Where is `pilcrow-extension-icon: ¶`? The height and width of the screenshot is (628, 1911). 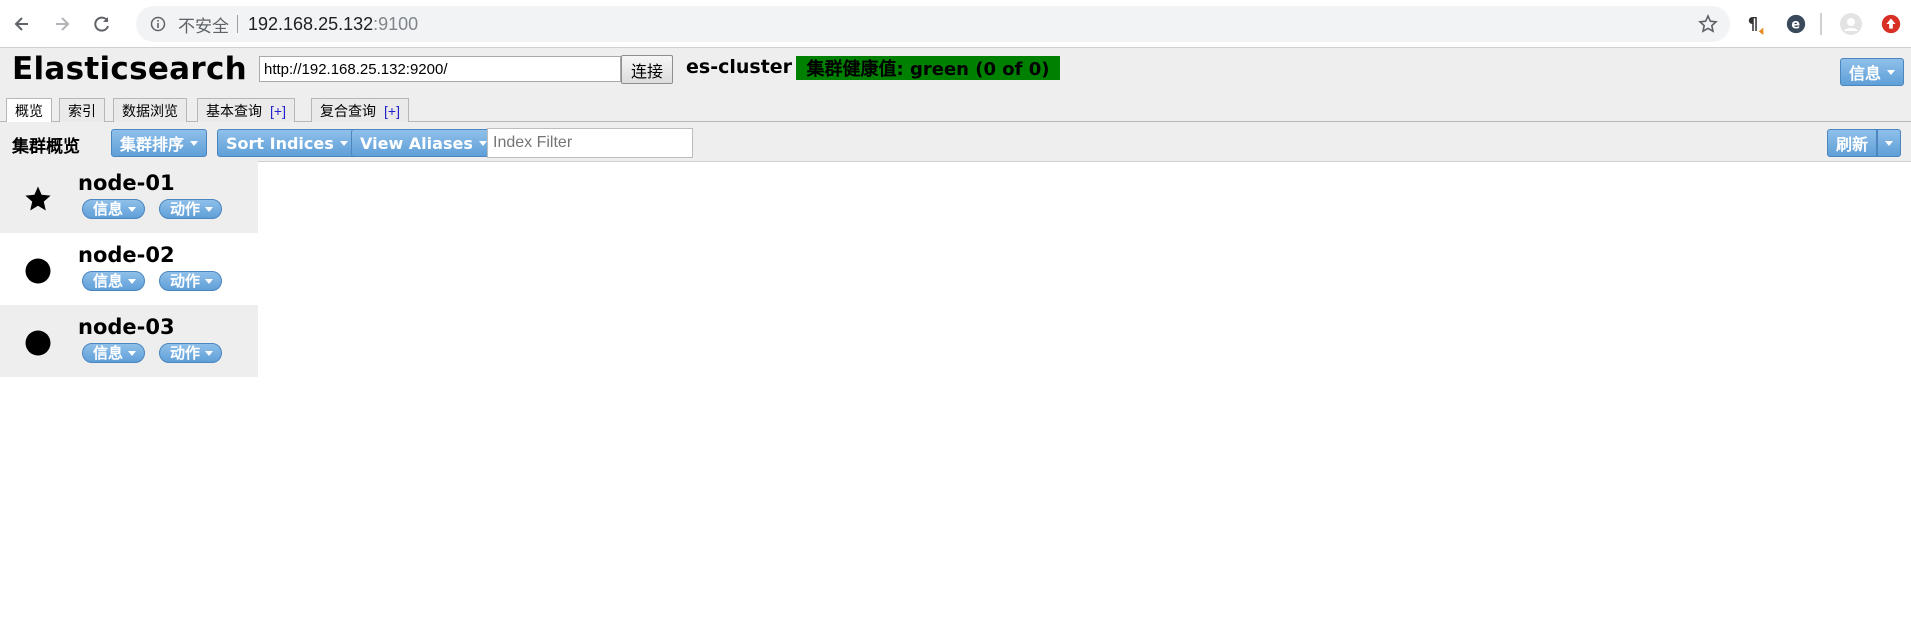 pilcrow-extension-icon: ¶ is located at coordinates (1756, 24).